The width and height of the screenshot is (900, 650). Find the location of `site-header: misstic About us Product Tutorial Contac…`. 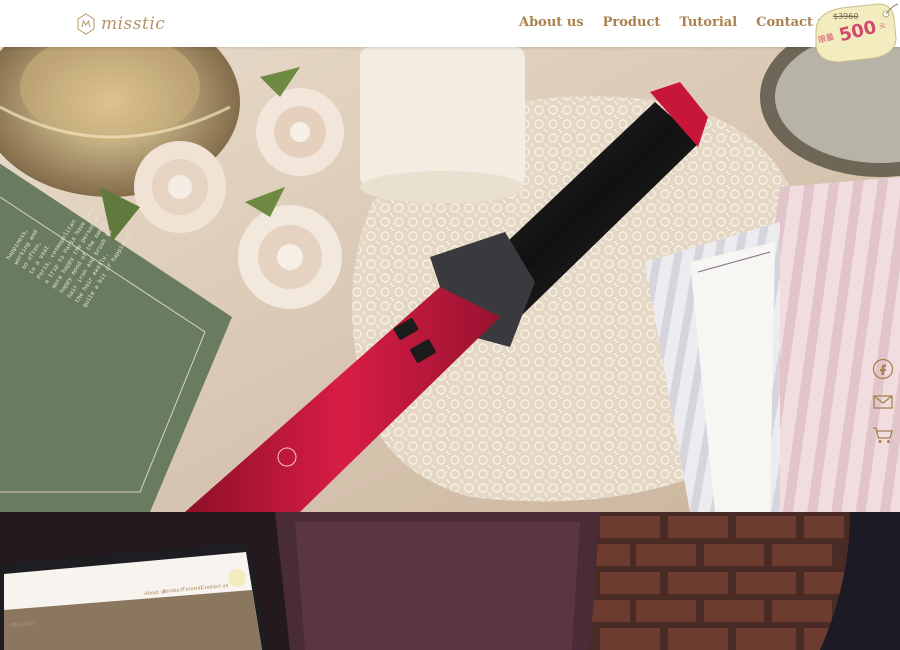

site-header: misstic About us Product Tutorial Contac… is located at coordinates (450, 23).